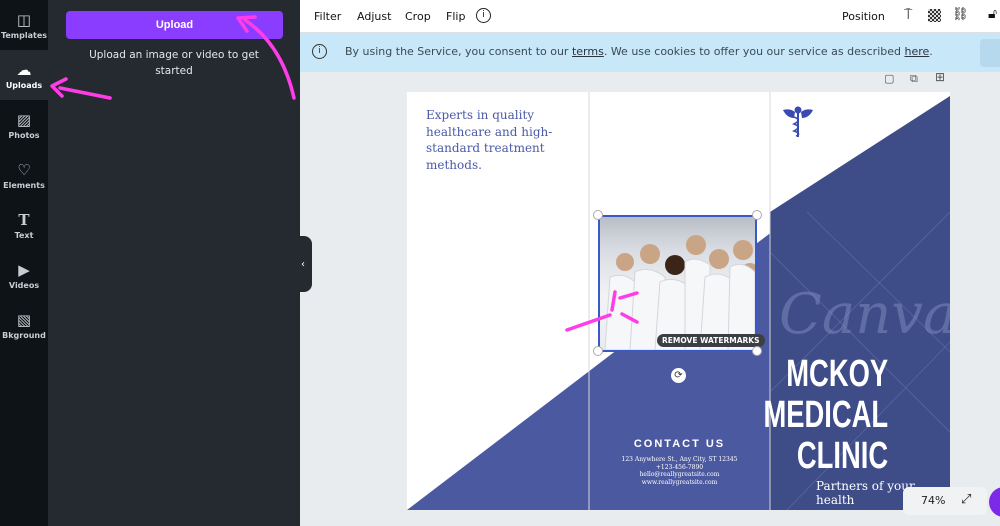 The image size is (1000, 526). Describe the element at coordinates (679, 292) in the screenshot. I see `doctors-photo` at that location.